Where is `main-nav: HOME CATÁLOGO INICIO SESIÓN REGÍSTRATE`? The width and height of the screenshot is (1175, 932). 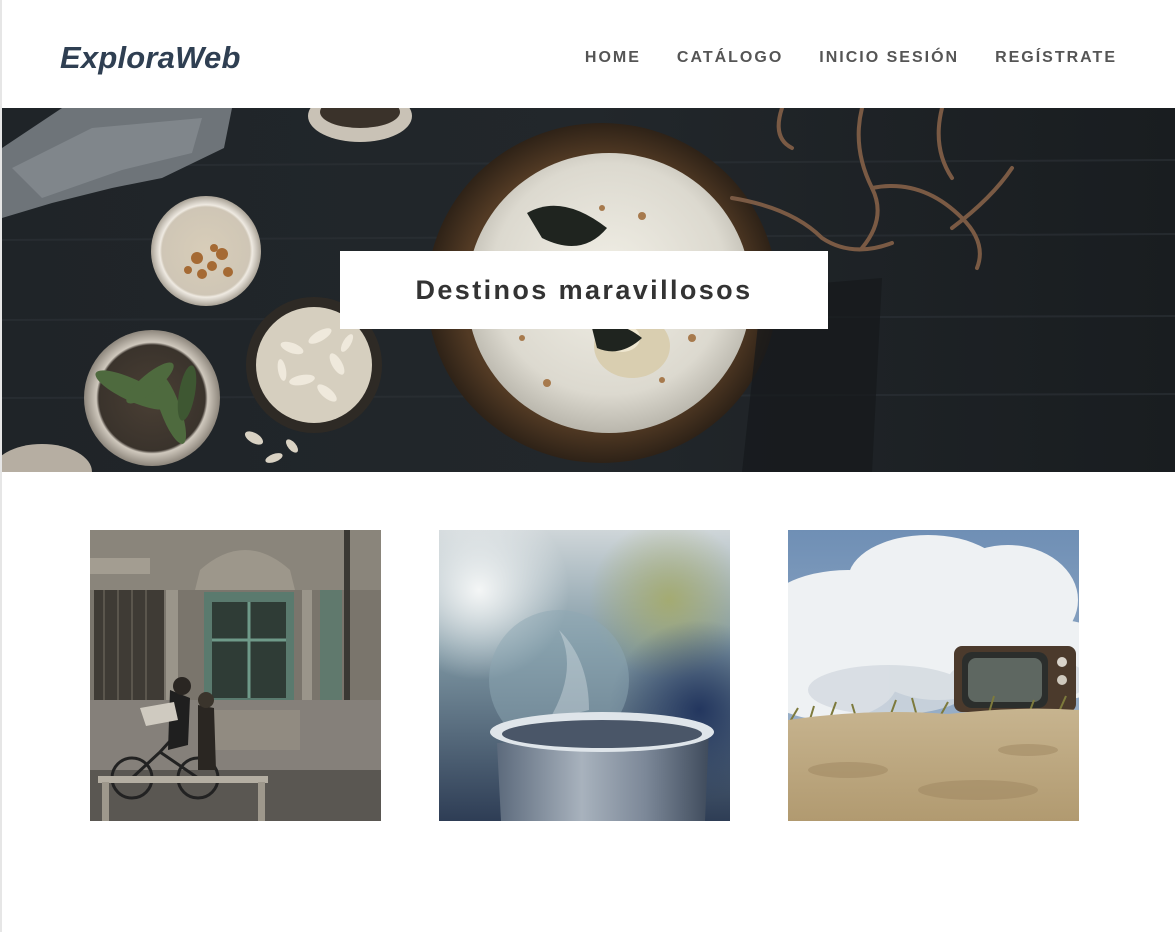
main-nav: HOME CATÁLOGO INICIO SESIÓN REGÍSTRATE is located at coordinates (851, 58).